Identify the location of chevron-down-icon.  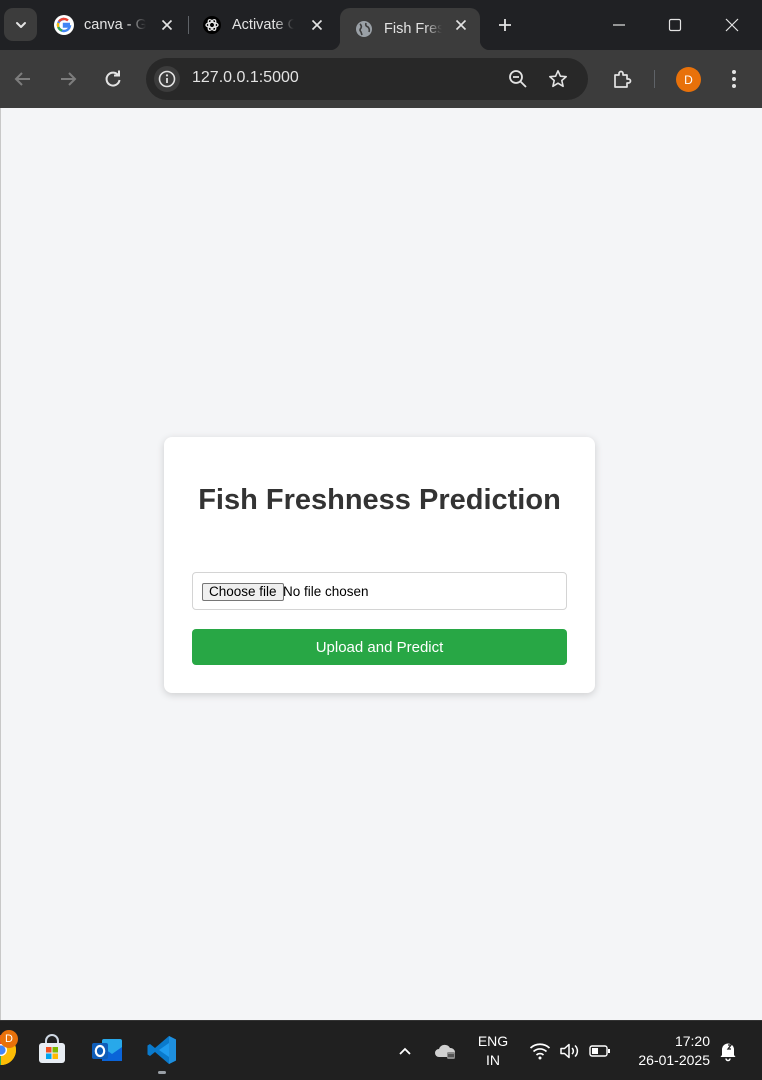
(20, 24).